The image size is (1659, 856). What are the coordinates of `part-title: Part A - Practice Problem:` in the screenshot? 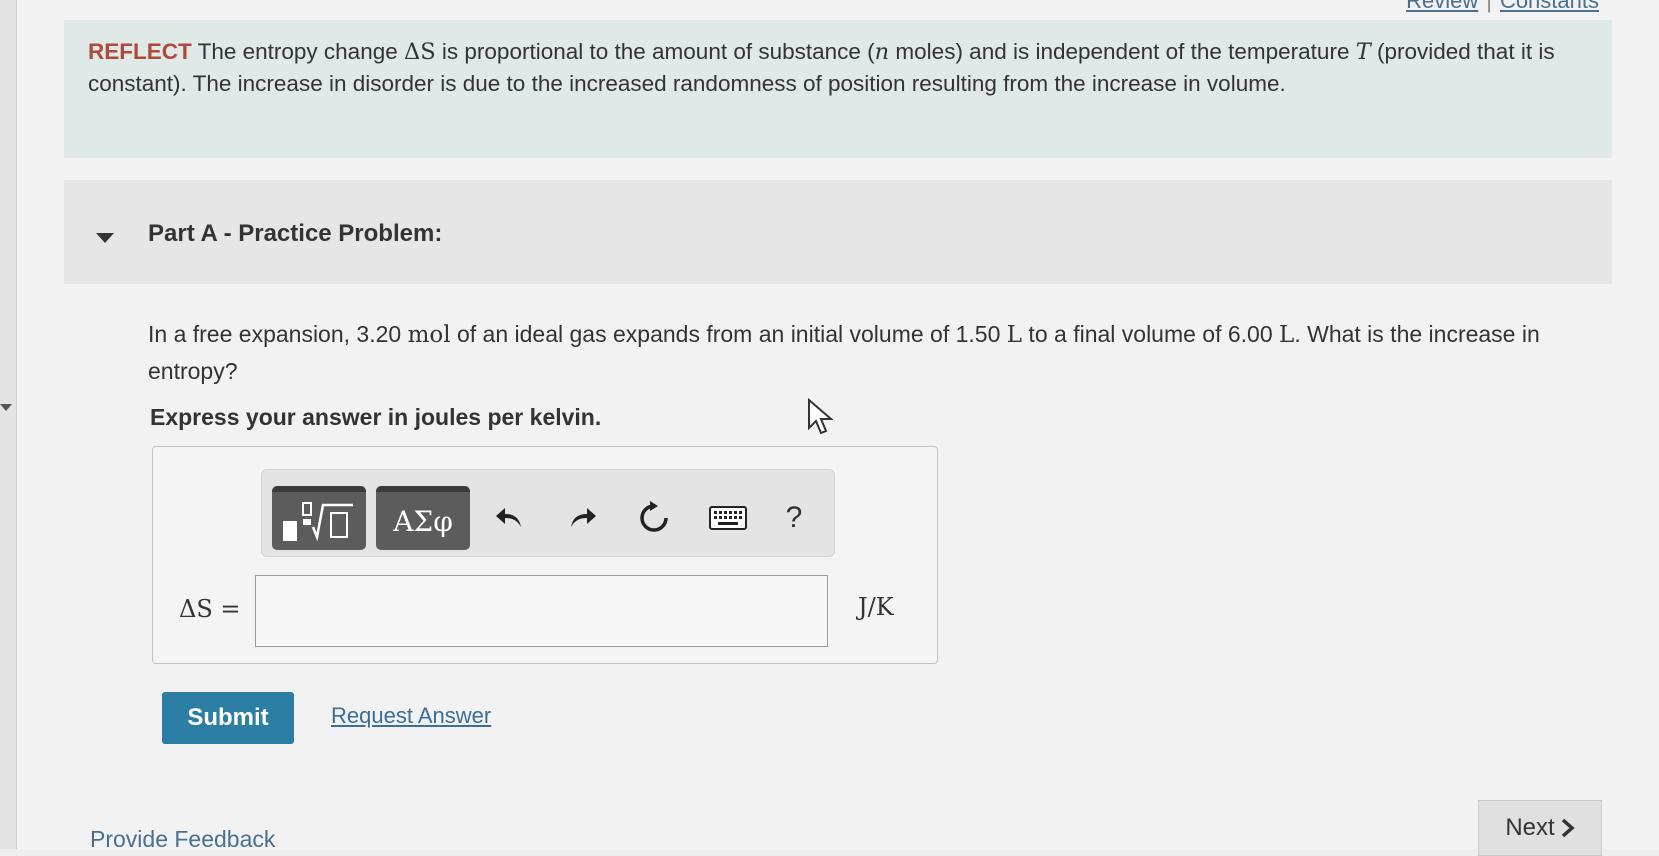 It's located at (295, 234).